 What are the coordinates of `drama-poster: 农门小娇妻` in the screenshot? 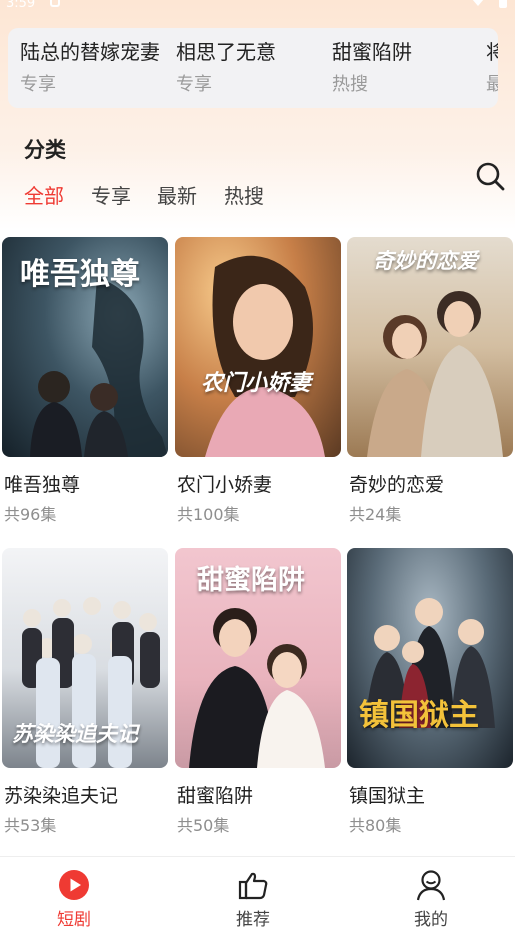 It's located at (258, 347).